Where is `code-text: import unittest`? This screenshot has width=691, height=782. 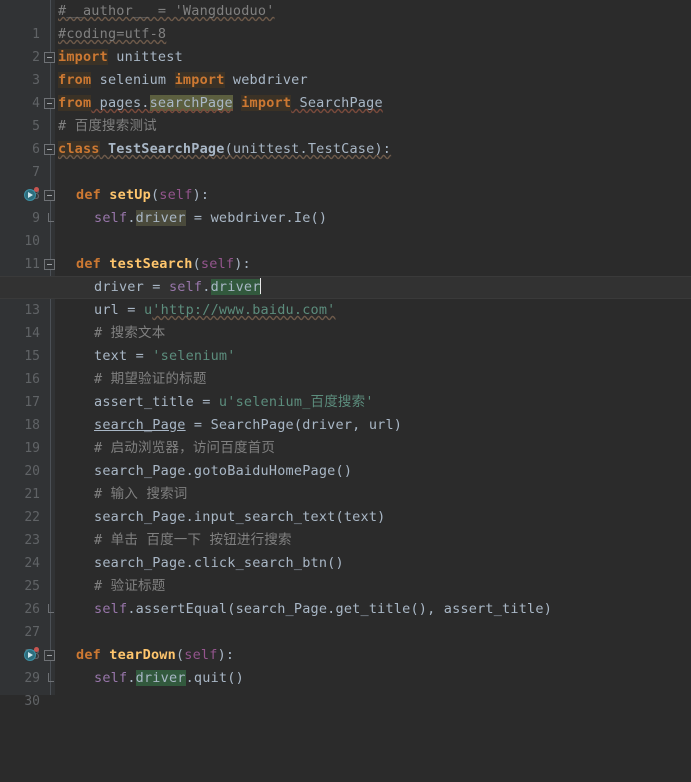 code-text: import unittest is located at coordinates (120, 57).